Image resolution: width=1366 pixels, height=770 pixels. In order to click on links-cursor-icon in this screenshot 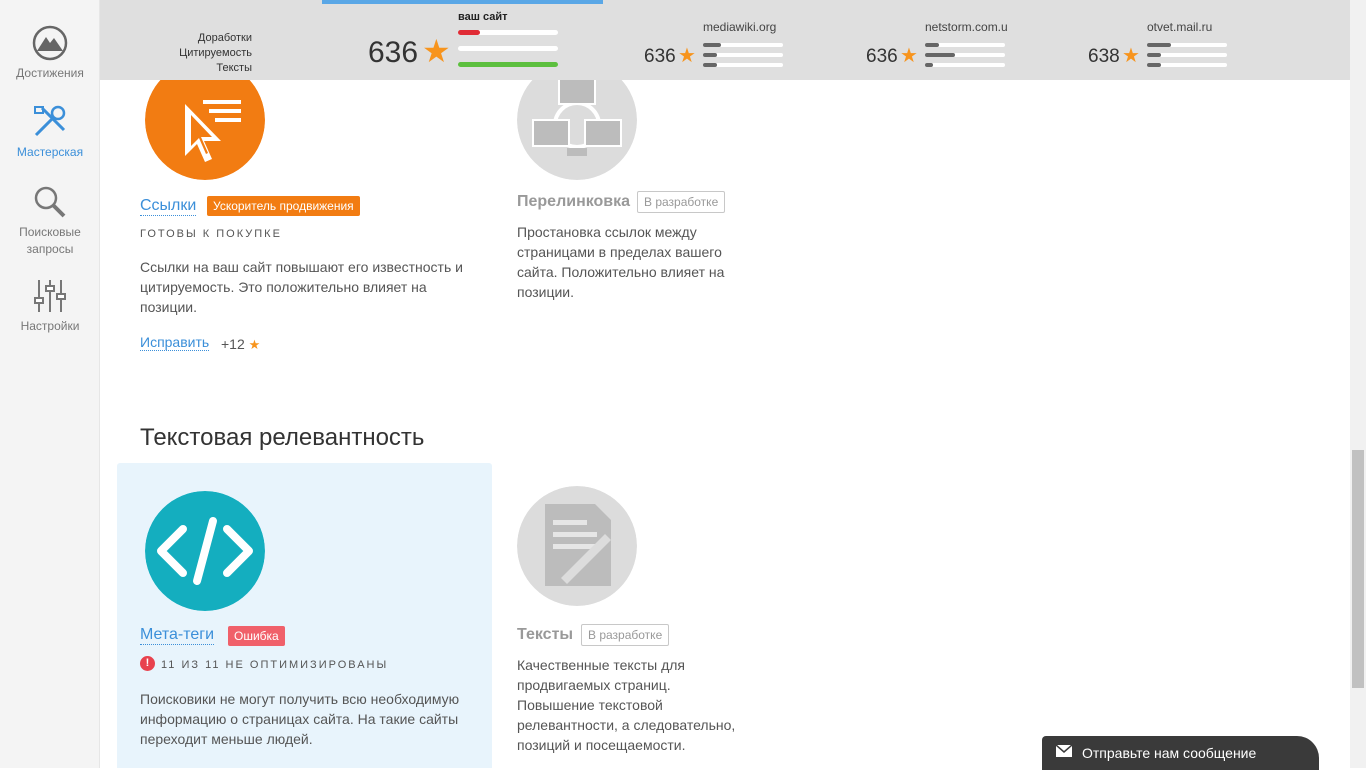, I will do `click(205, 130)`.